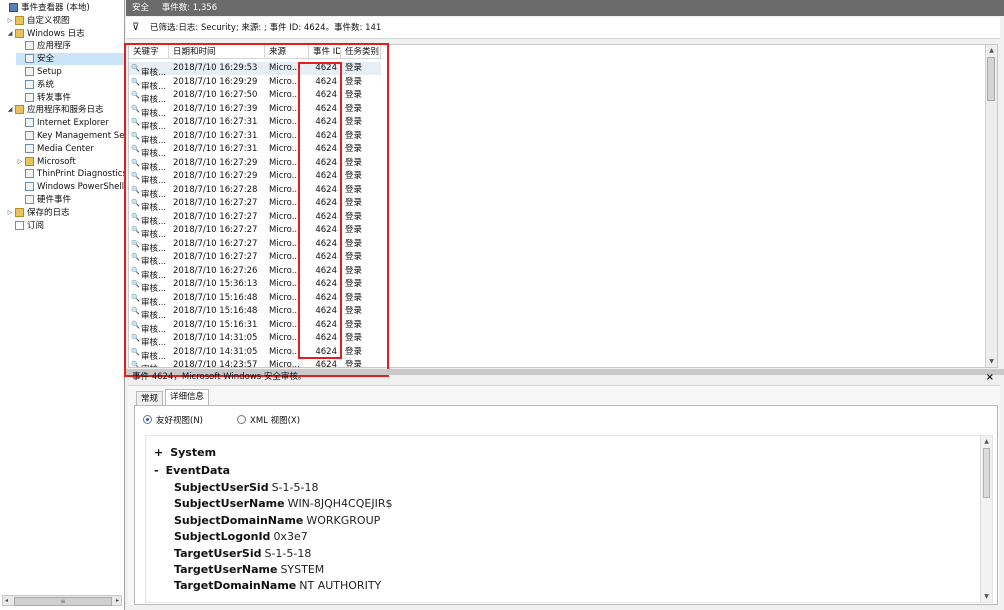 Image resolution: width=1004 pixels, height=610 pixels. I want to click on table-row: 🔍审核... 2018/7/10 15:36:13 Micro... 4624 登录, so click(255, 286).